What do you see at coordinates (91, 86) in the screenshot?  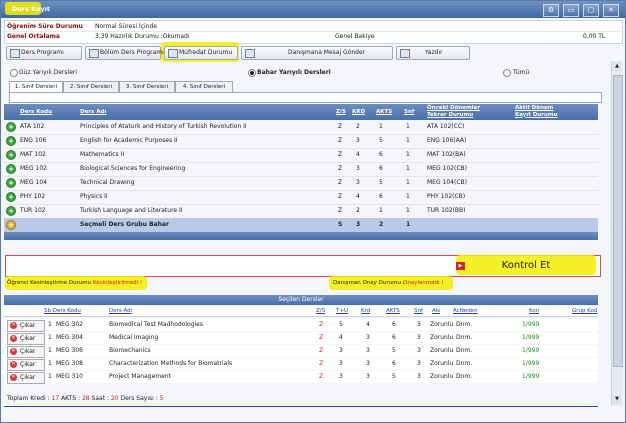 I see `tab-sinif-2: 2. Sınıf Dersleri` at bounding box center [91, 86].